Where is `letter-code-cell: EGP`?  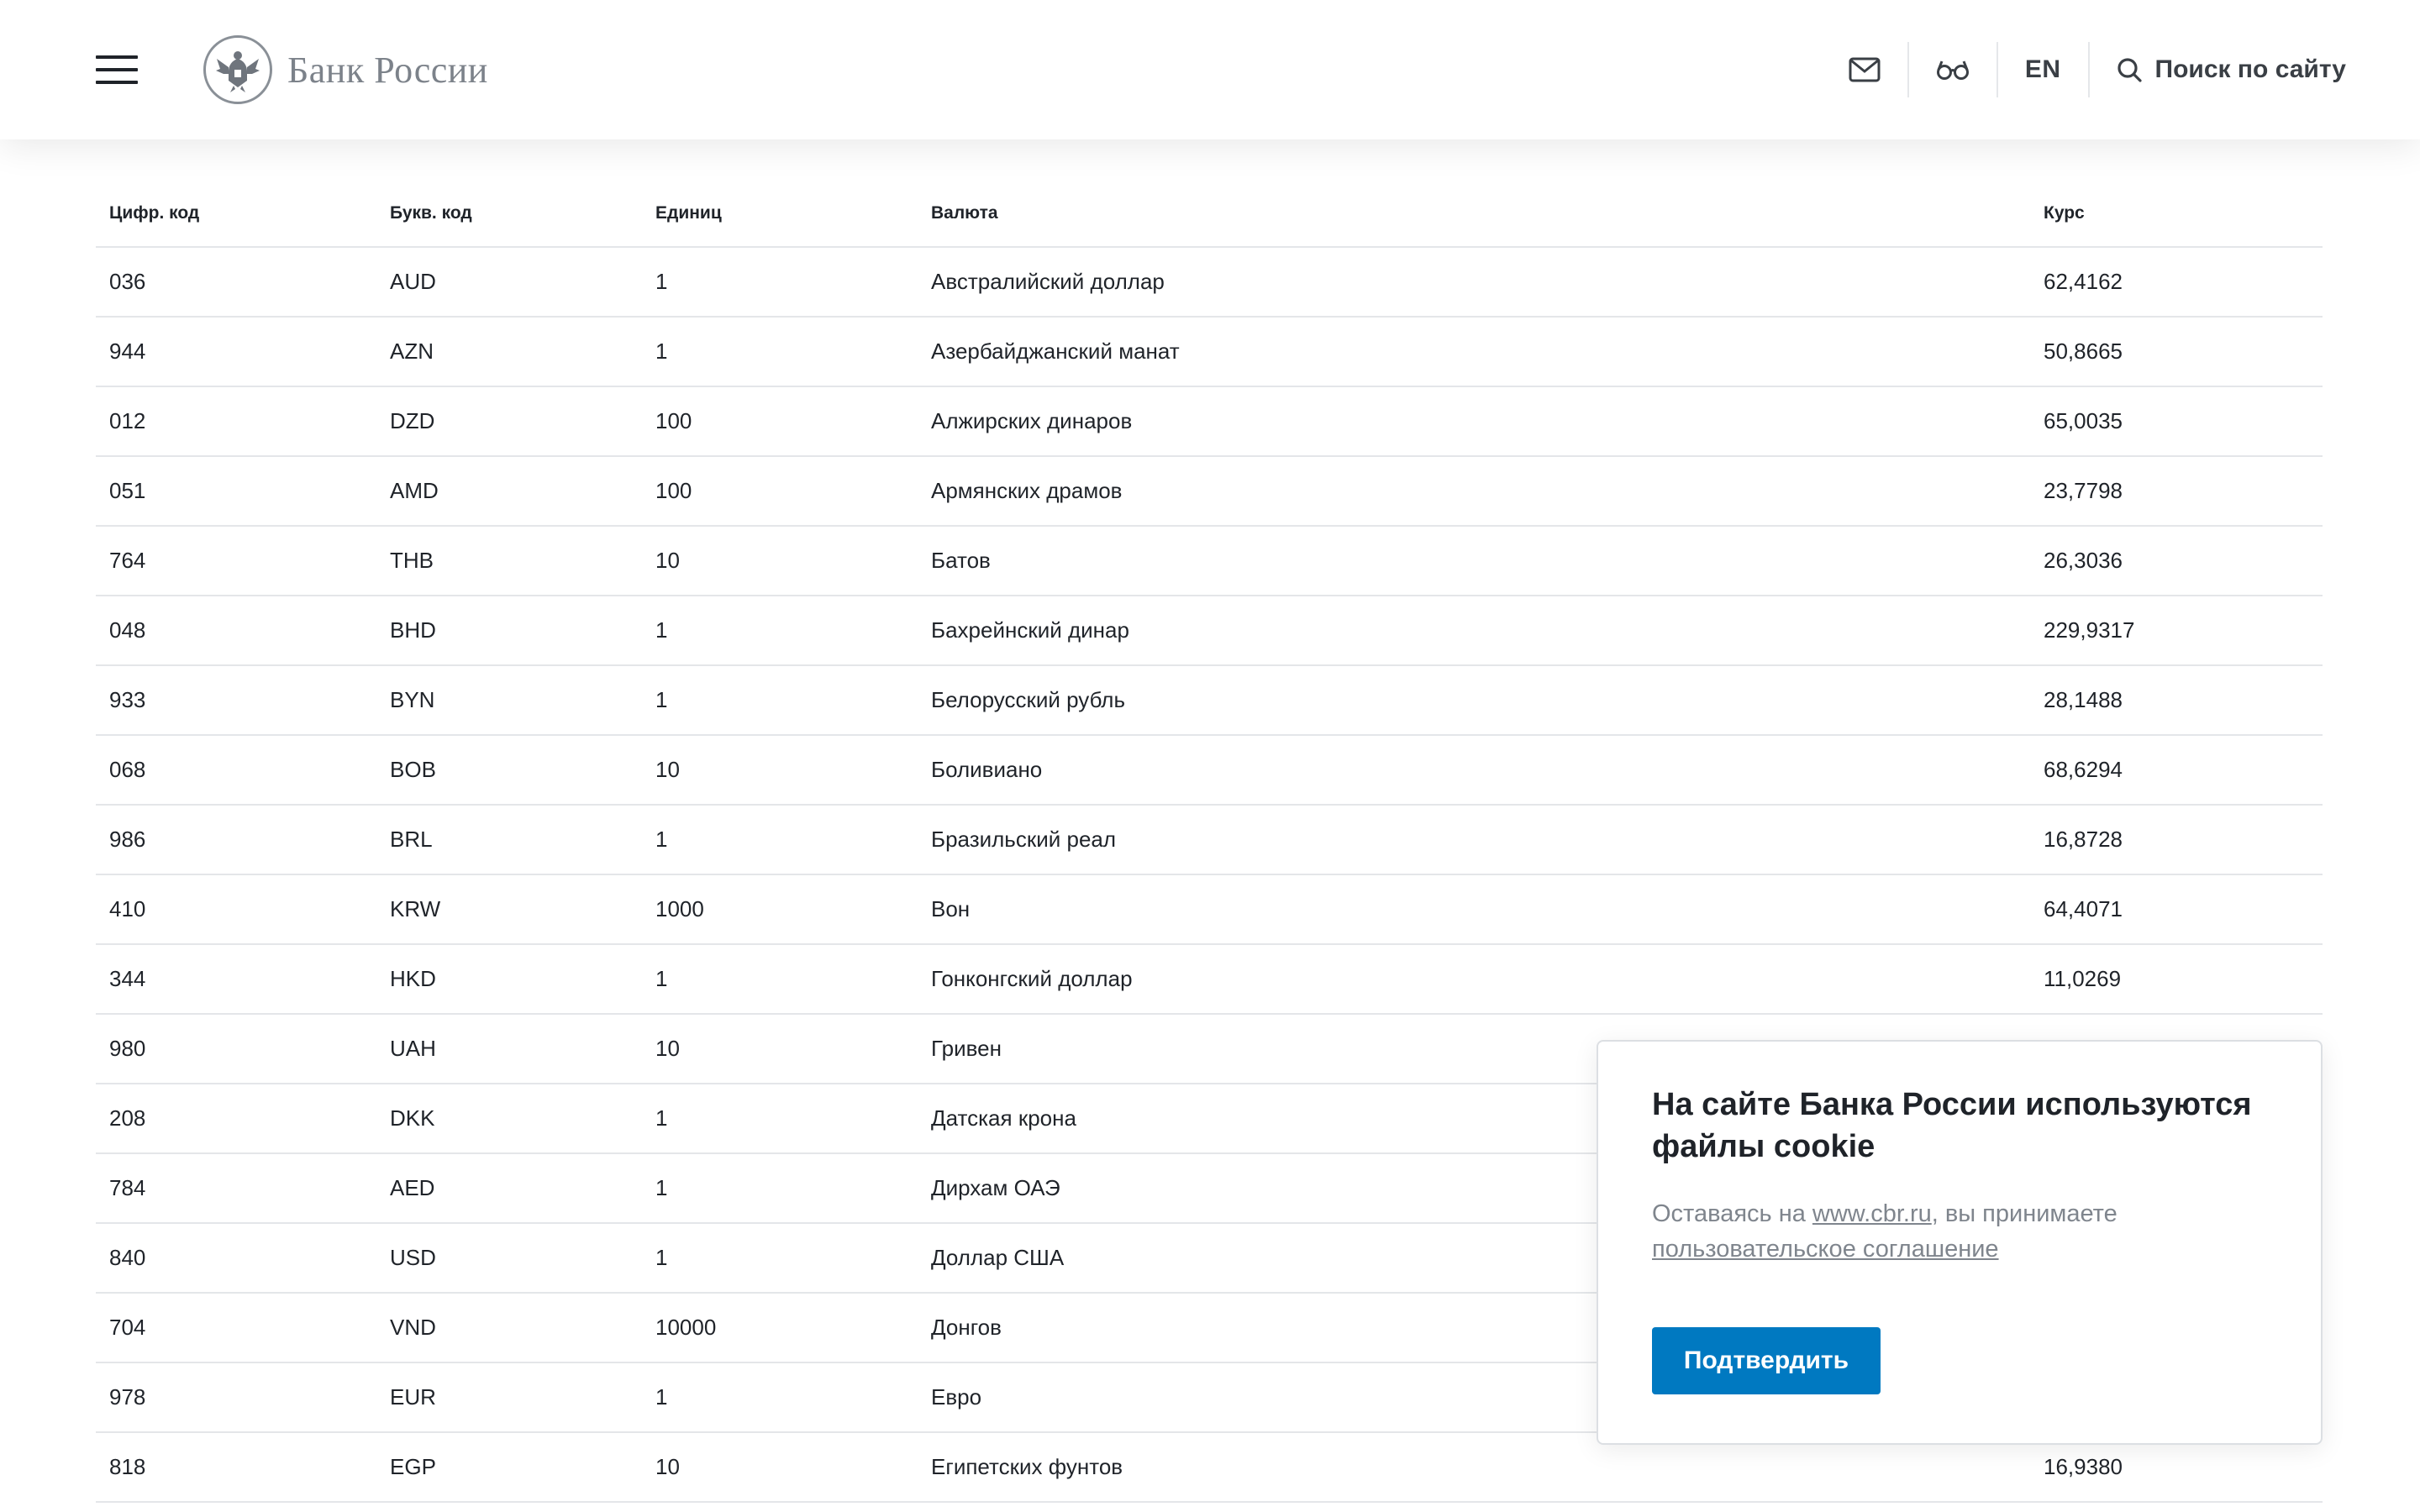
letter-code-cell: EGP is located at coordinates (509, 1467).